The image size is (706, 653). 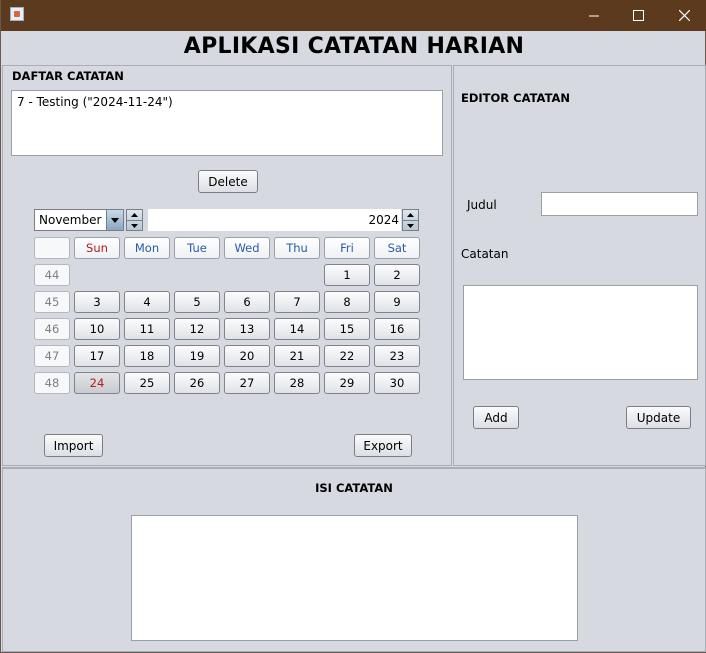 I want to click on day-button: 26, so click(x=197, y=383).